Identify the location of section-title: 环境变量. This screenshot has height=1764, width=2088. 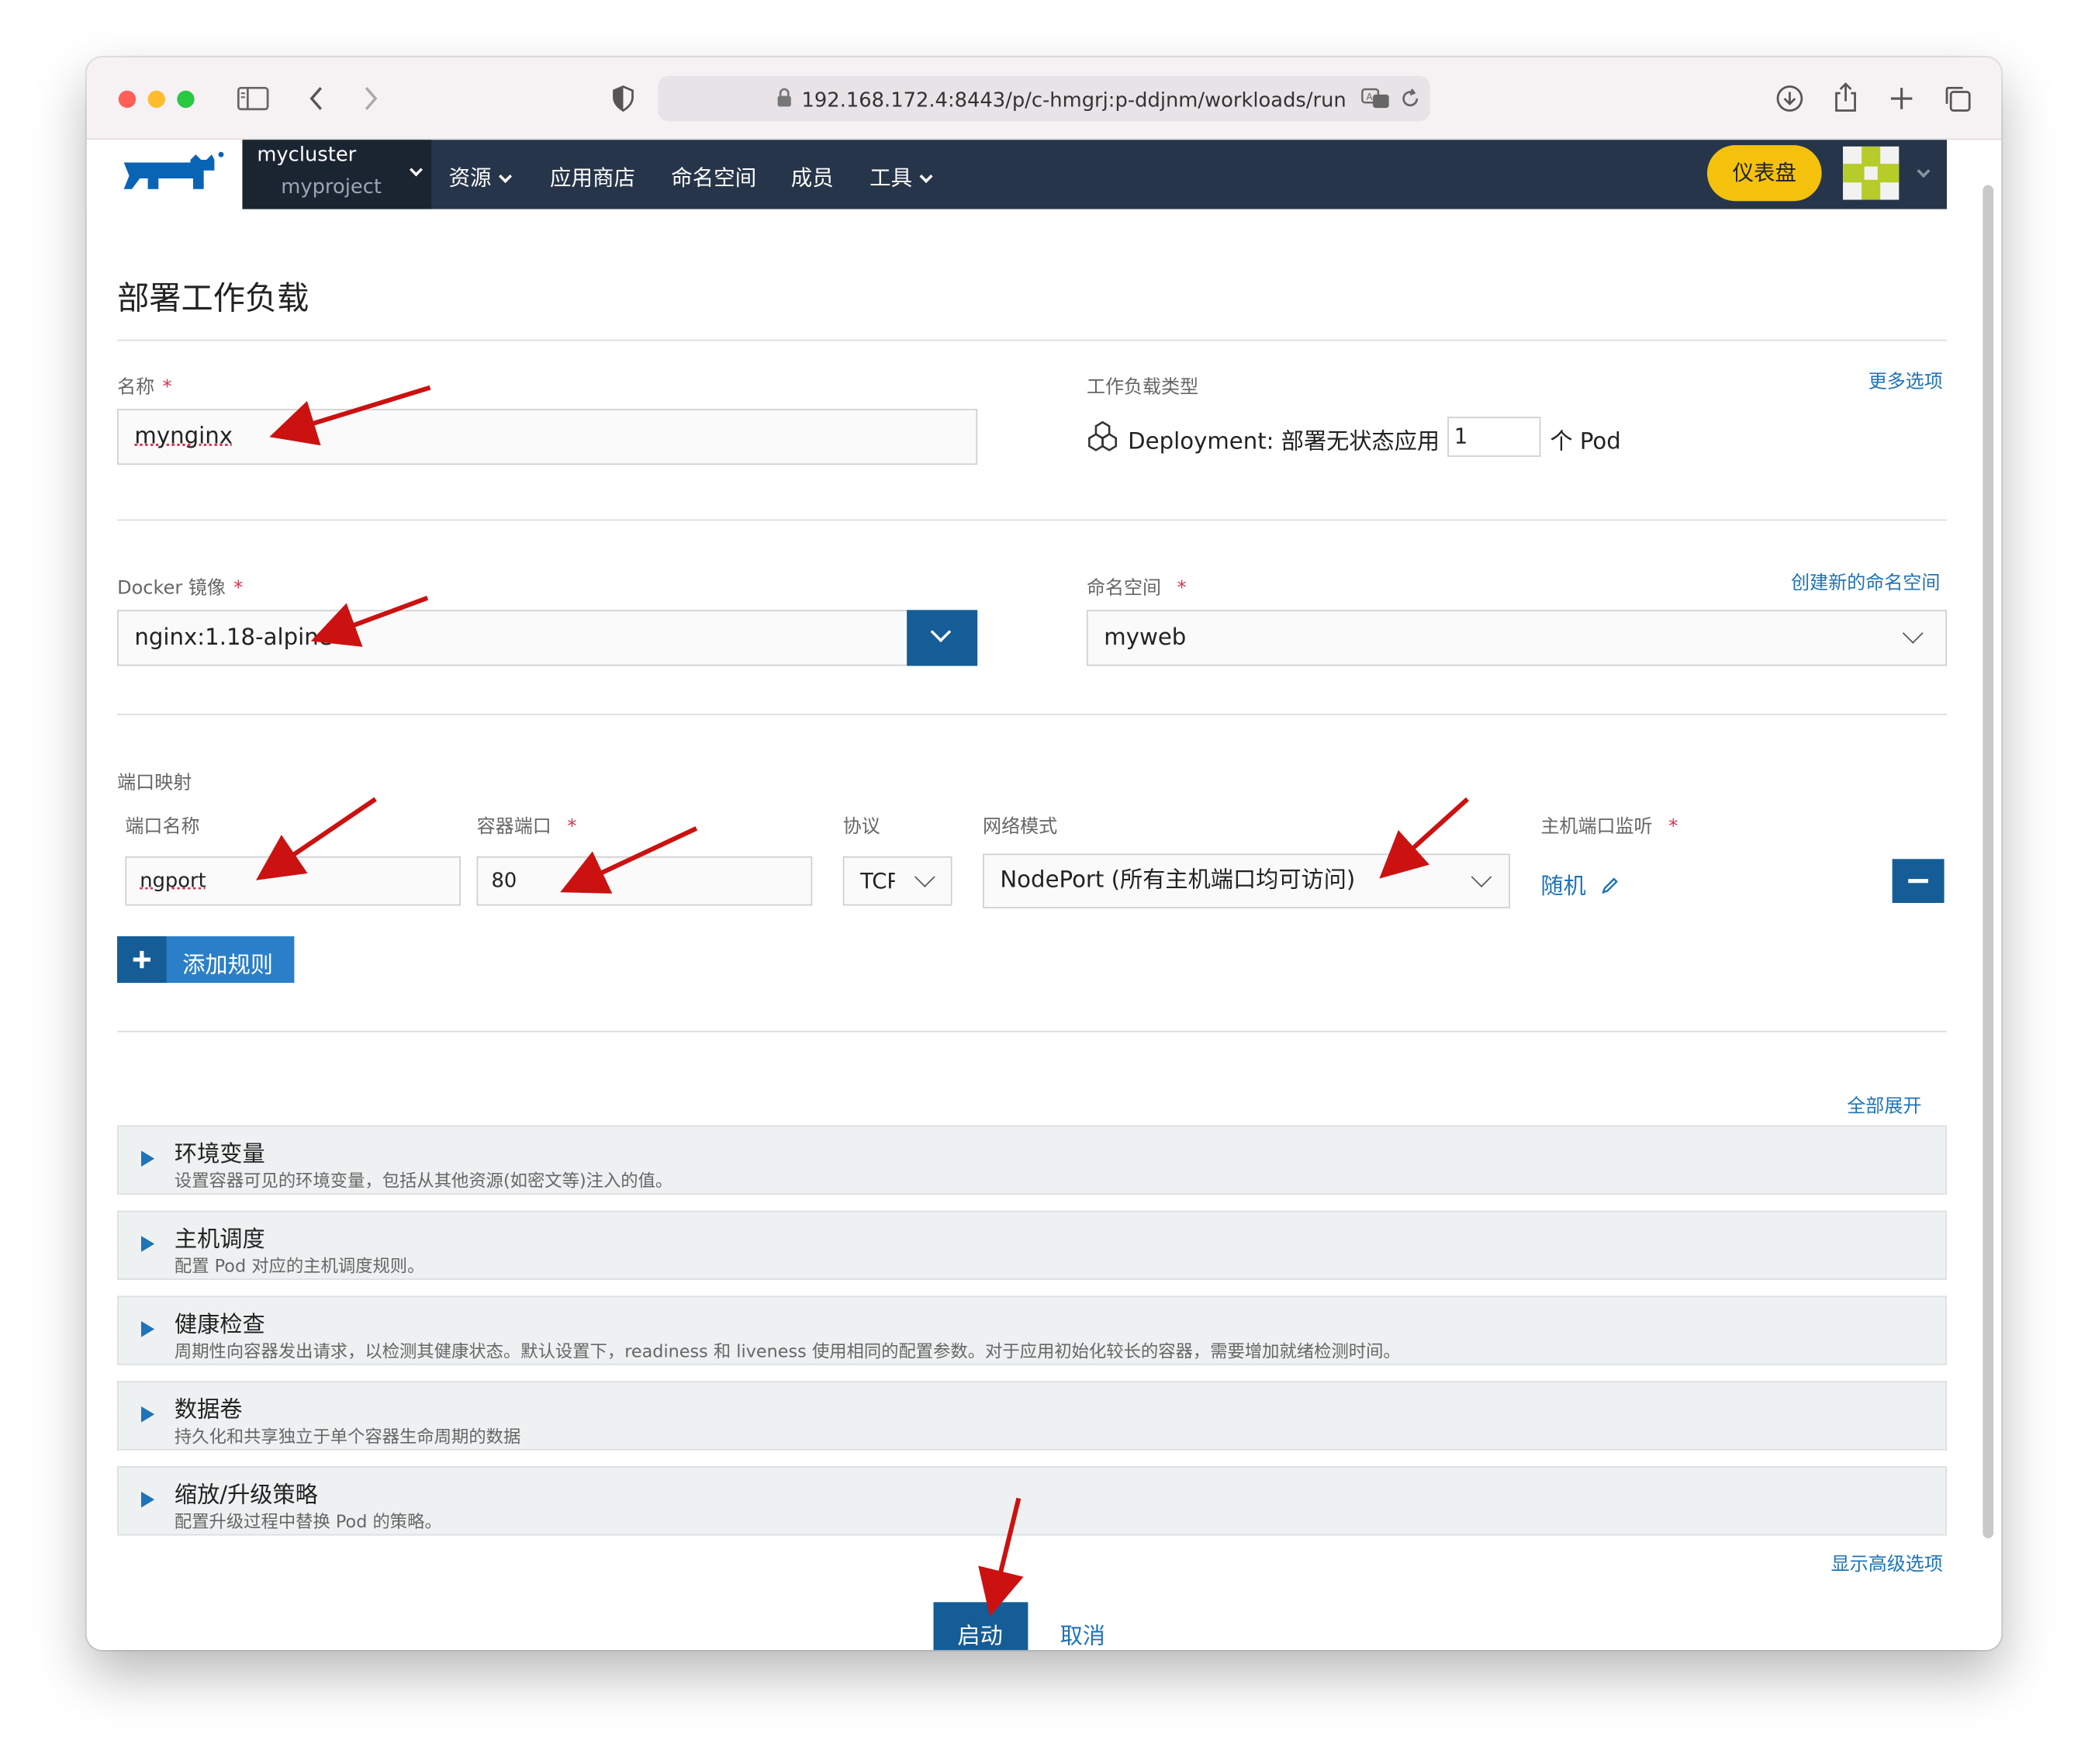
(220, 1151).